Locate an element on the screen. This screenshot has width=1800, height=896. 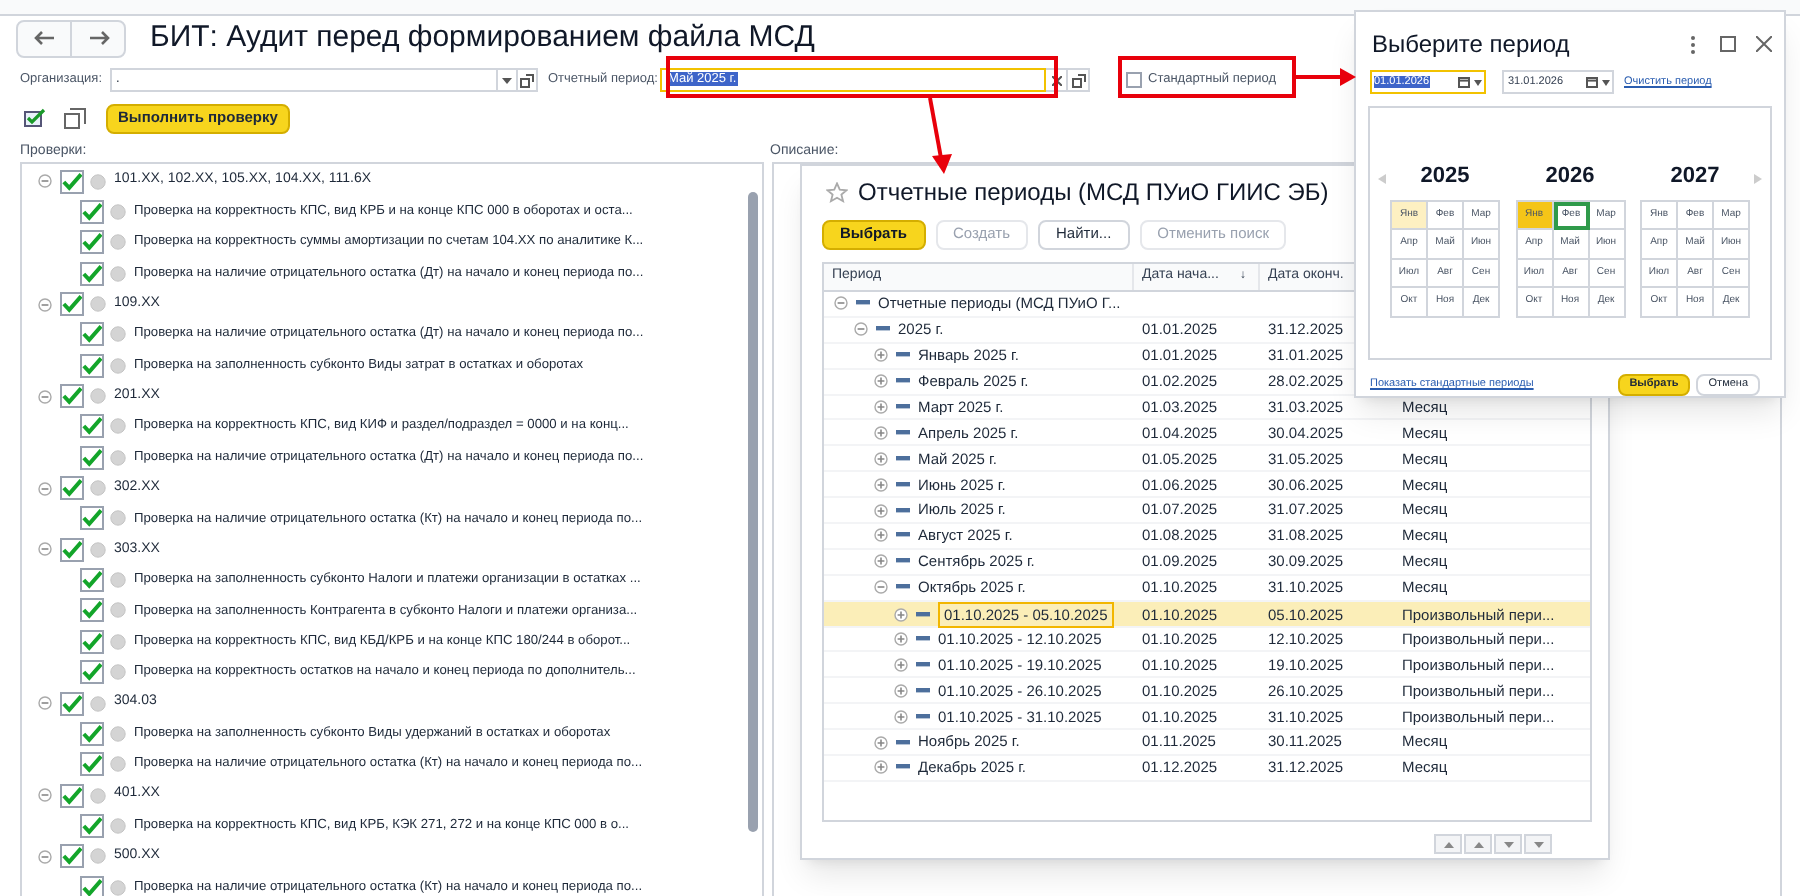
open-icon is located at coordinates (1078, 80).